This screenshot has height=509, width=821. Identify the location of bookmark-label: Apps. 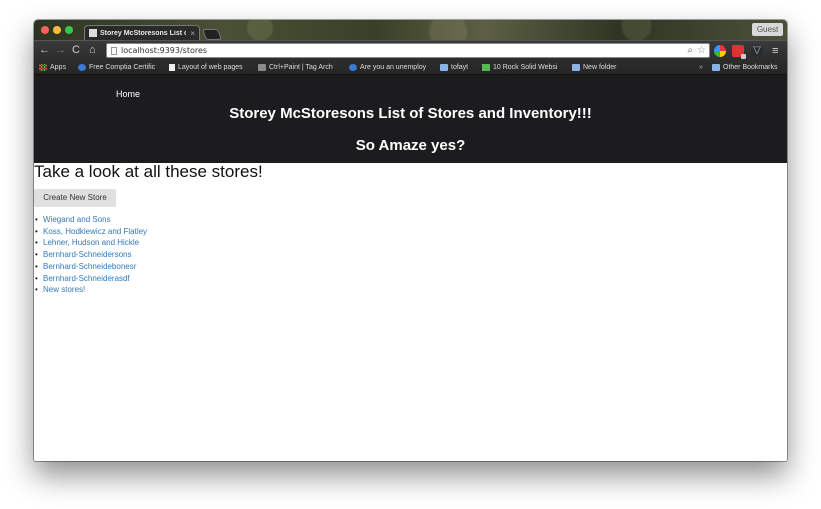
(58, 67).